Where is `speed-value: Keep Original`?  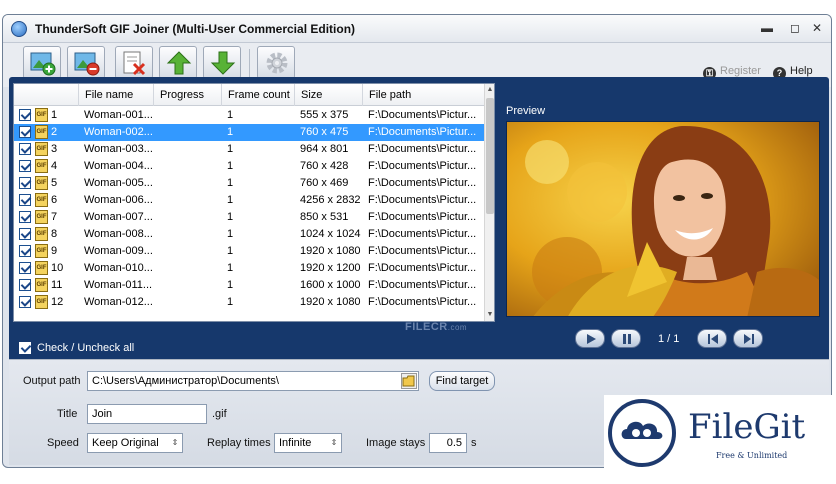 speed-value: Keep Original is located at coordinates (125, 443).